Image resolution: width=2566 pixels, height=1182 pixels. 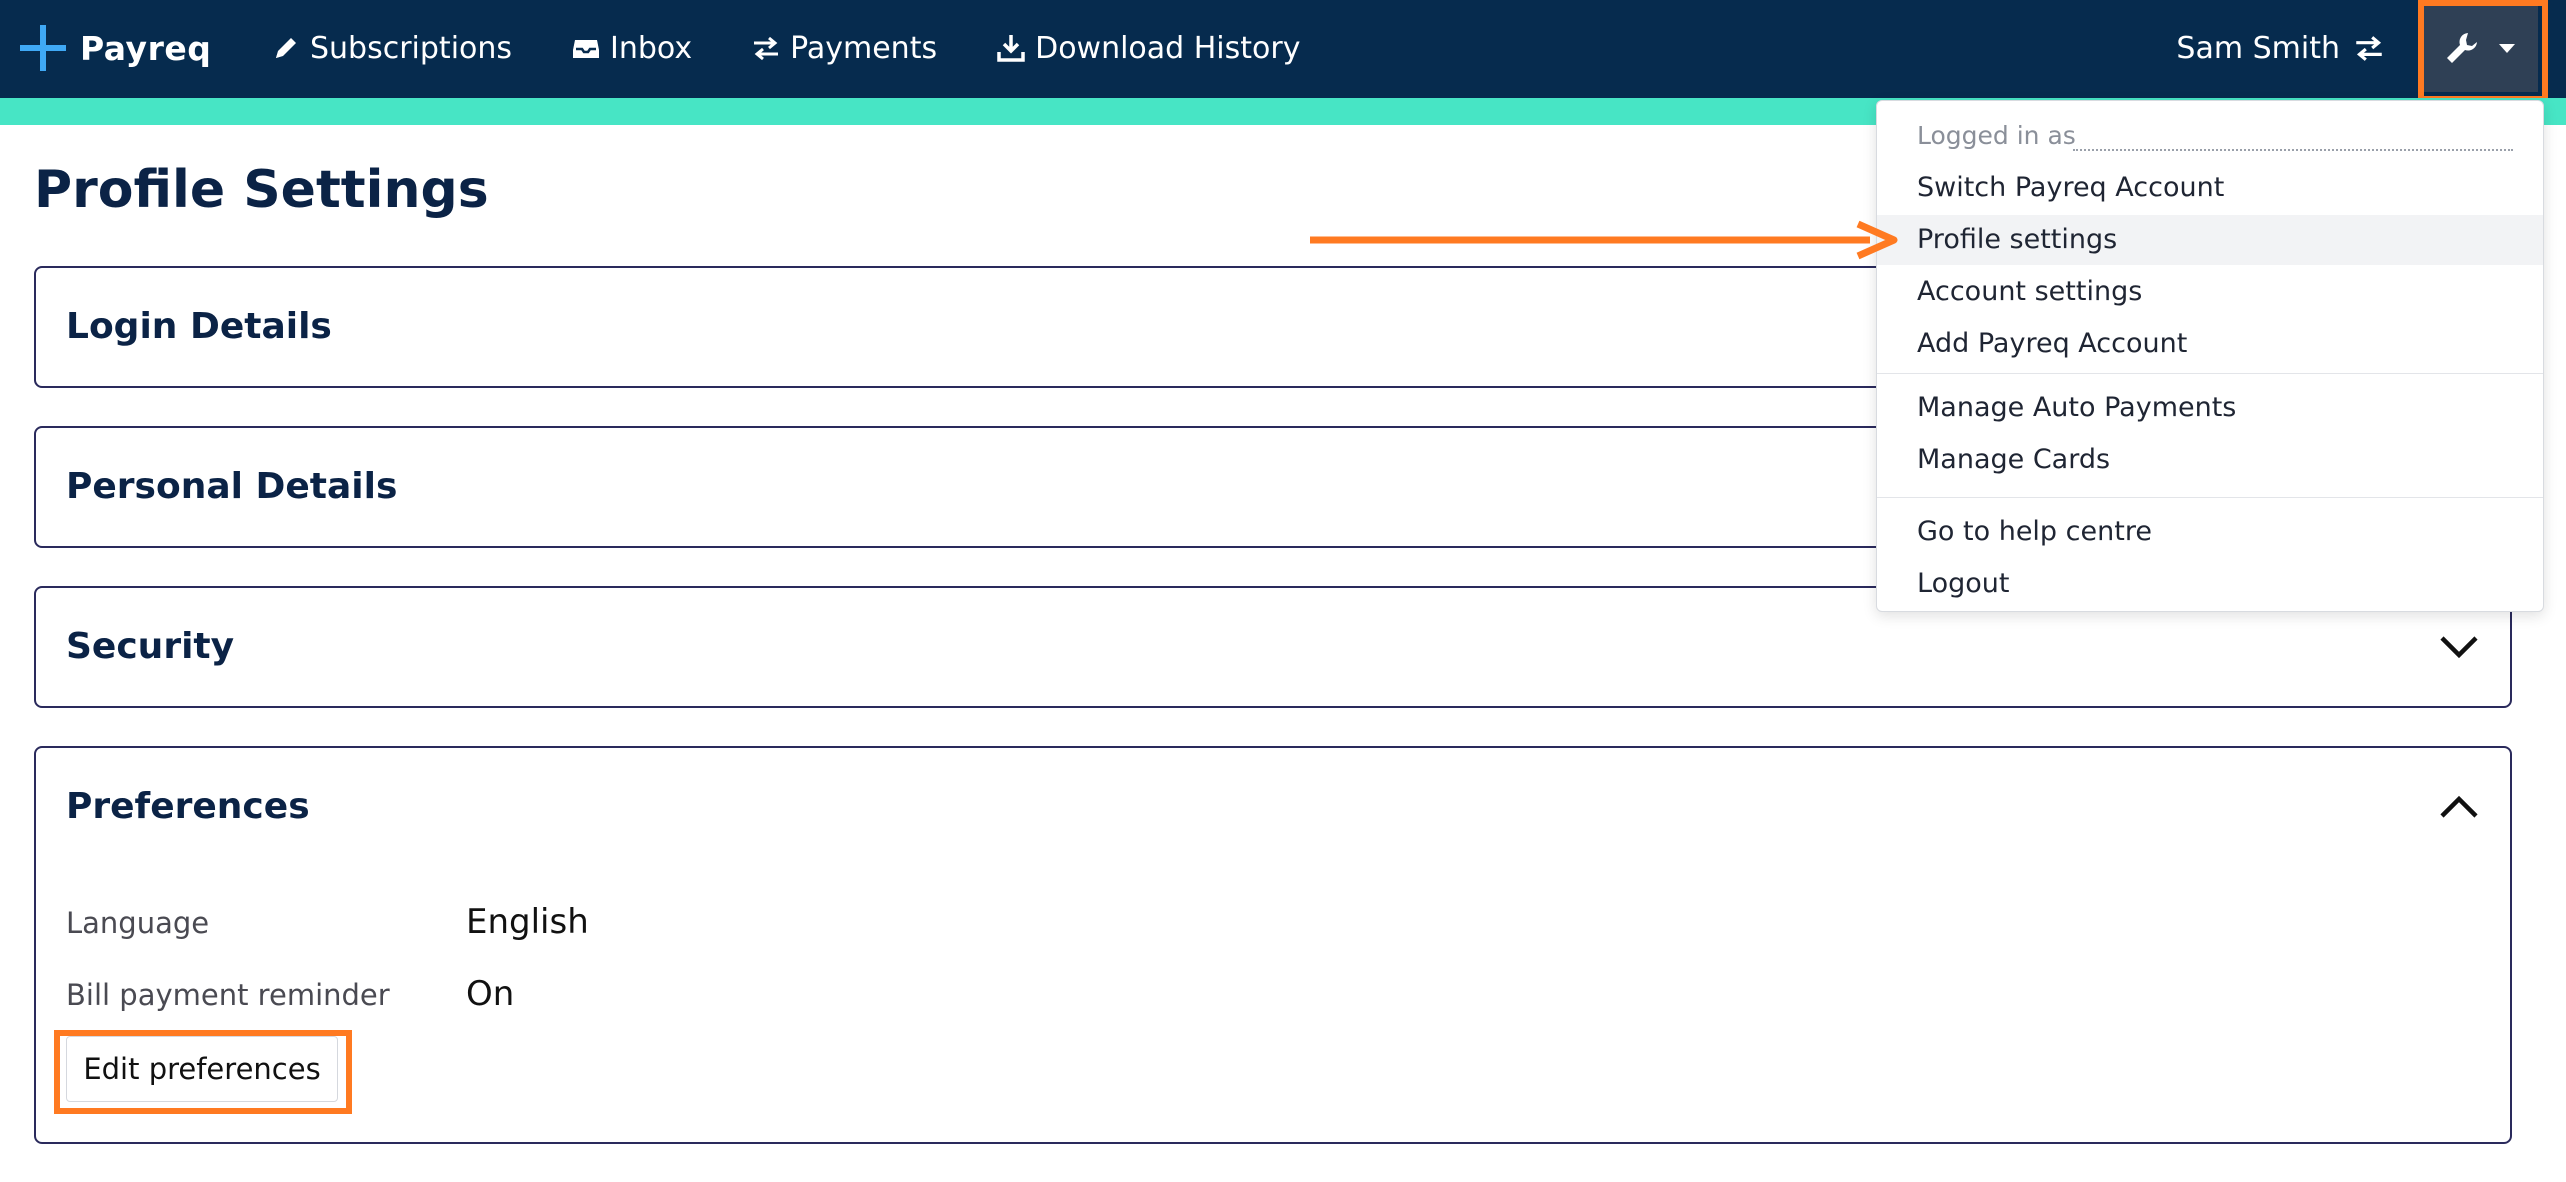 What do you see at coordinates (146, 48) in the screenshot?
I see `brand-name: Payreq` at bounding box center [146, 48].